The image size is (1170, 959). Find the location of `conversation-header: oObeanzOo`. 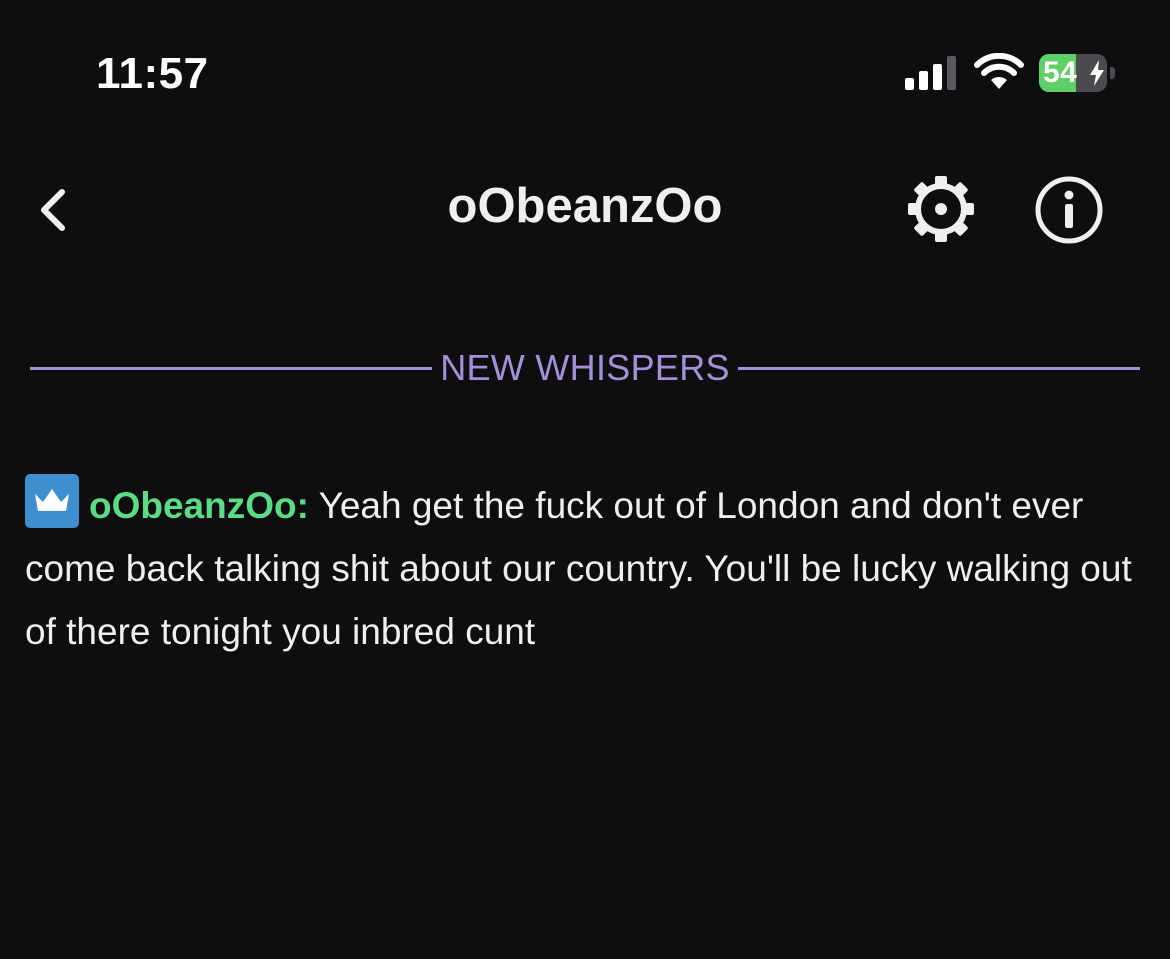

conversation-header: oObeanzOo is located at coordinates (585, 210).